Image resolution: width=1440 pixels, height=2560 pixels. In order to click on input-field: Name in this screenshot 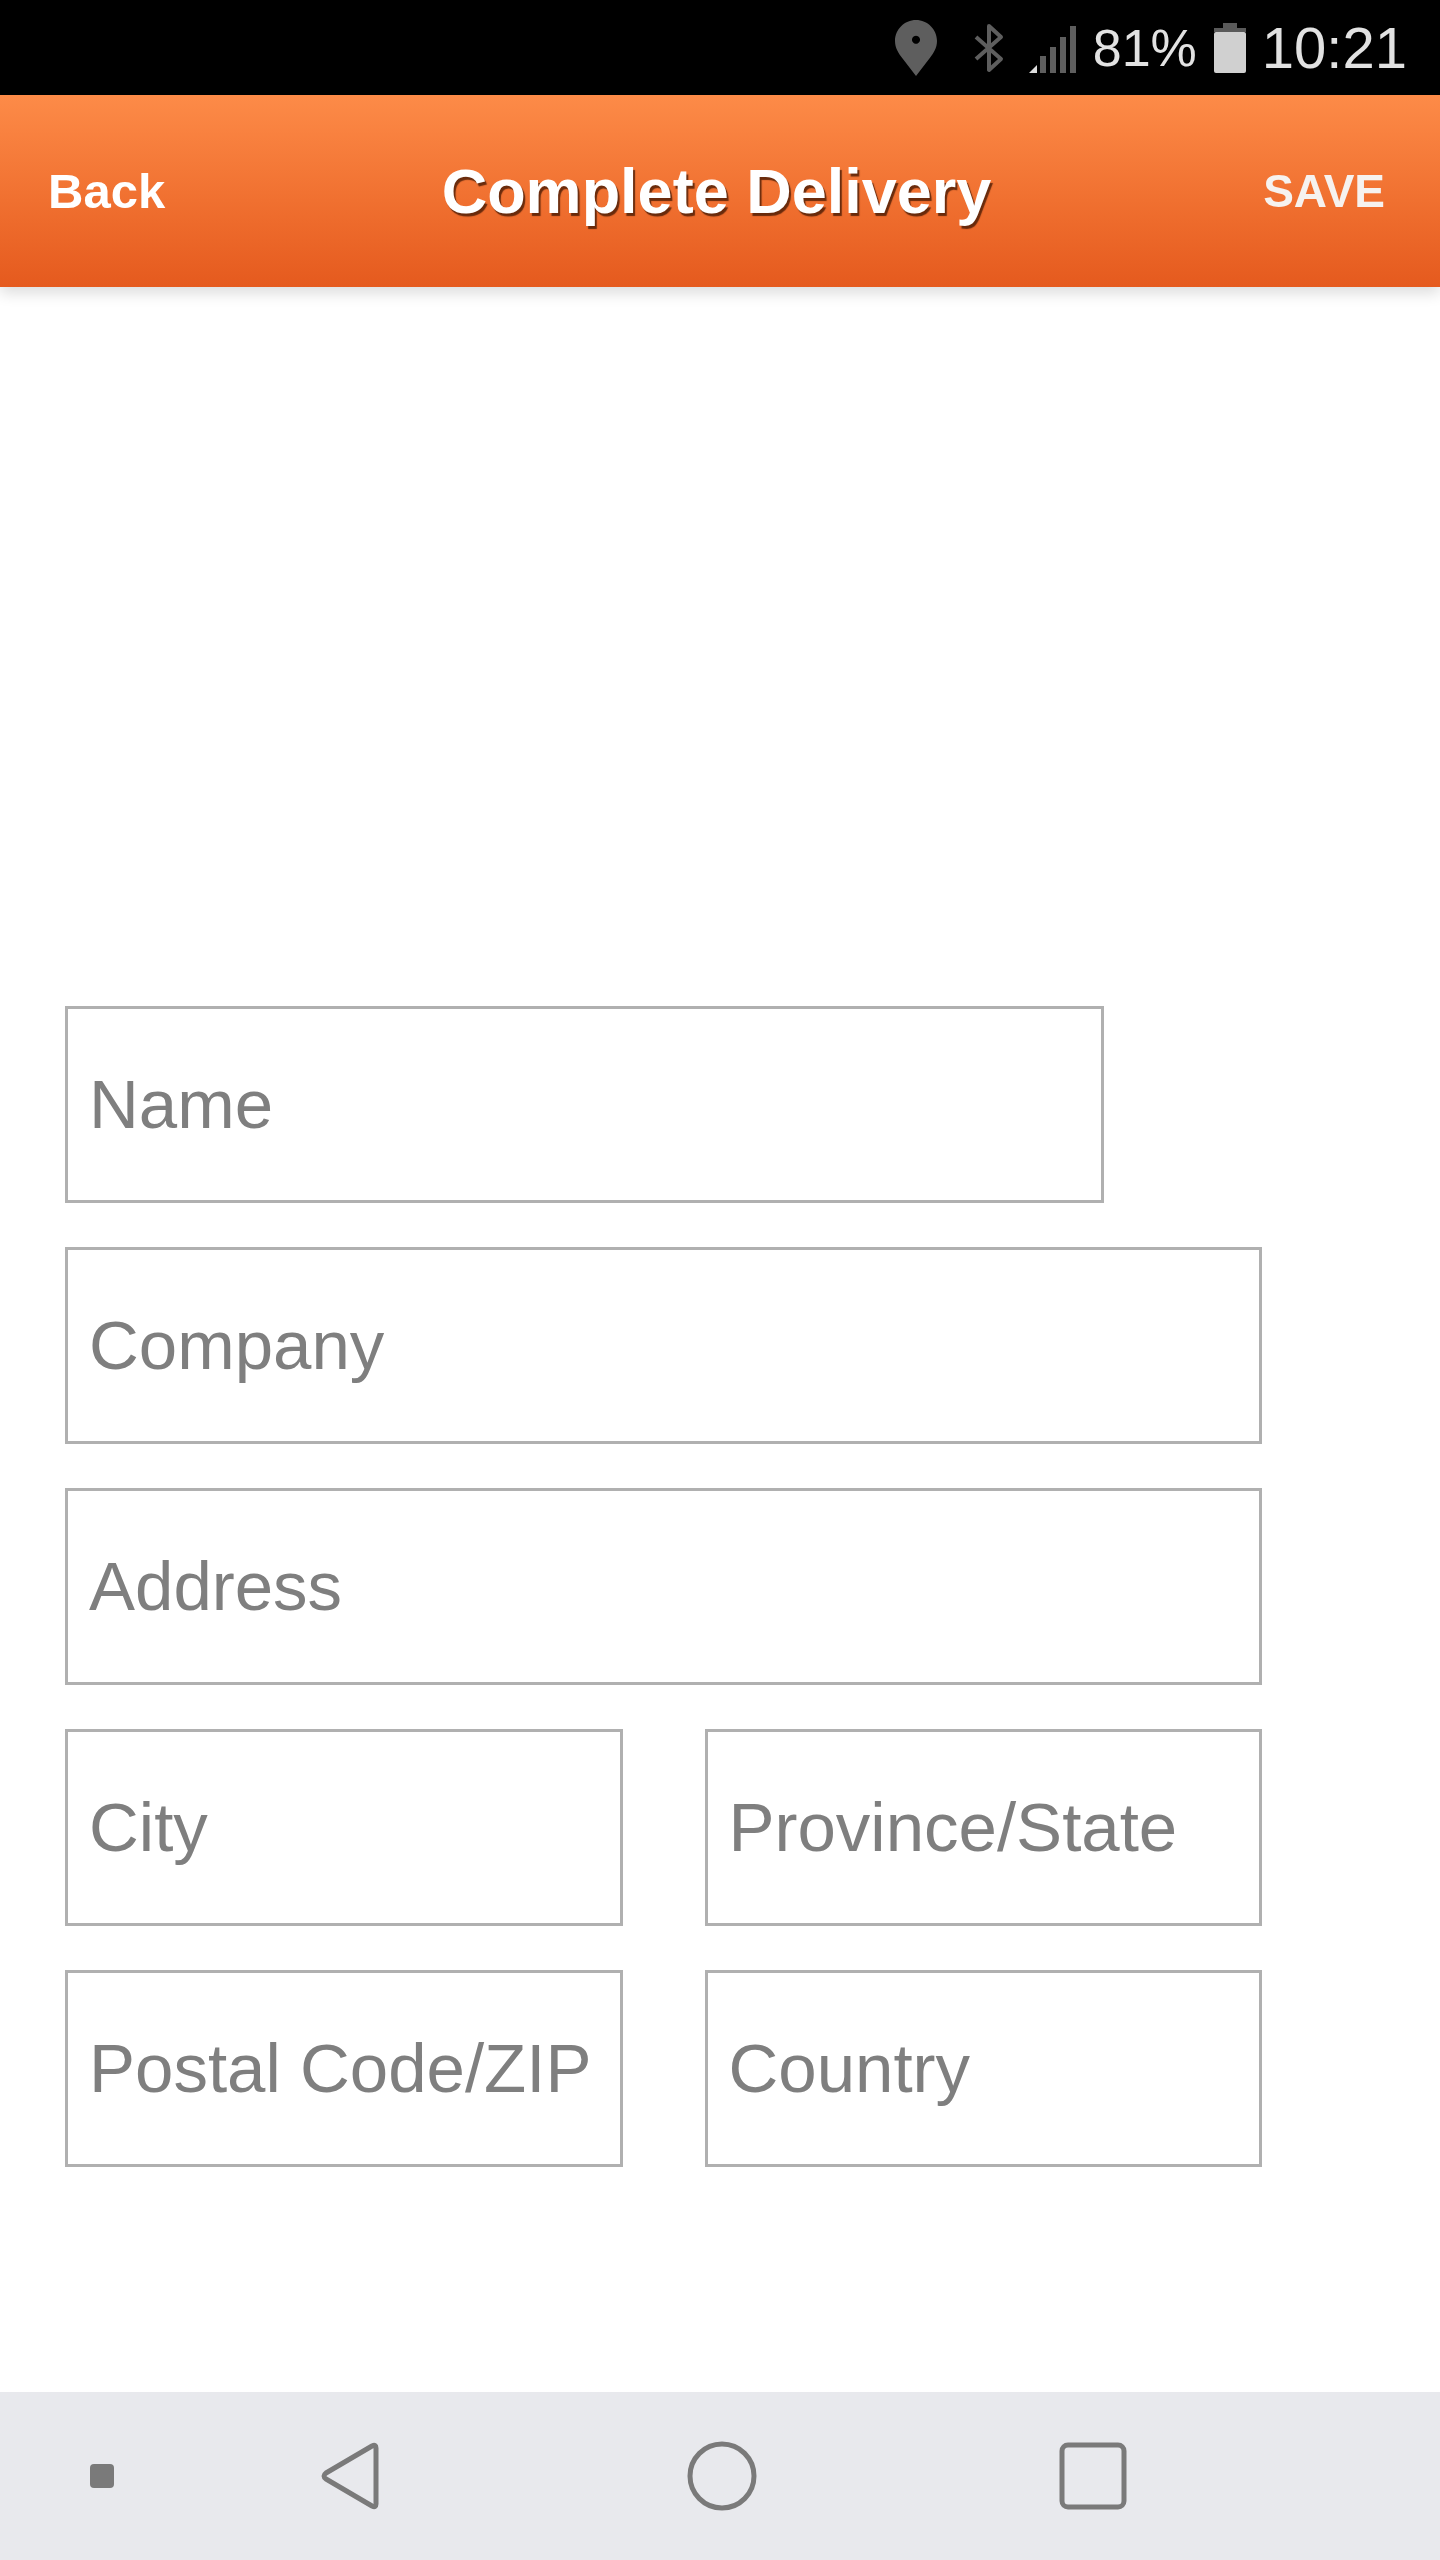, I will do `click(584, 1104)`.